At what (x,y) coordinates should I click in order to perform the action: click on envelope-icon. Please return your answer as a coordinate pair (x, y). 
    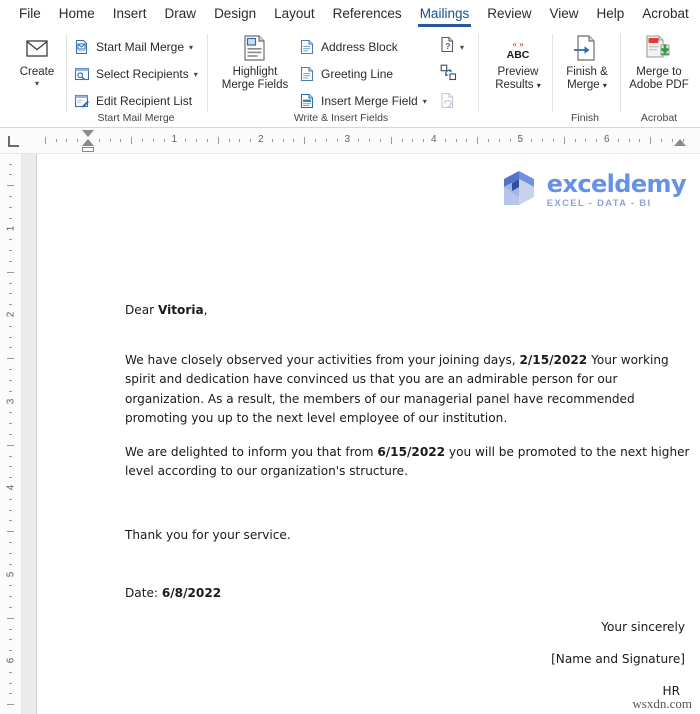
    Looking at the image, I should click on (37, 48).